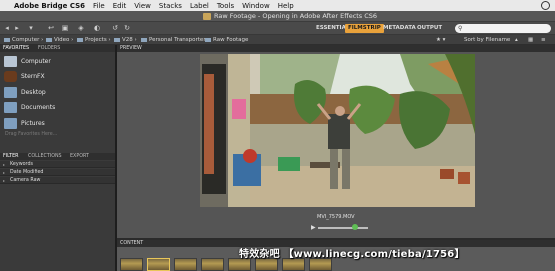 The height and width of the screenshot is (271, 555). Describe the element at coordinates (33, 123) in the screenshot. I see `favorite-label: Pictures` at that location.